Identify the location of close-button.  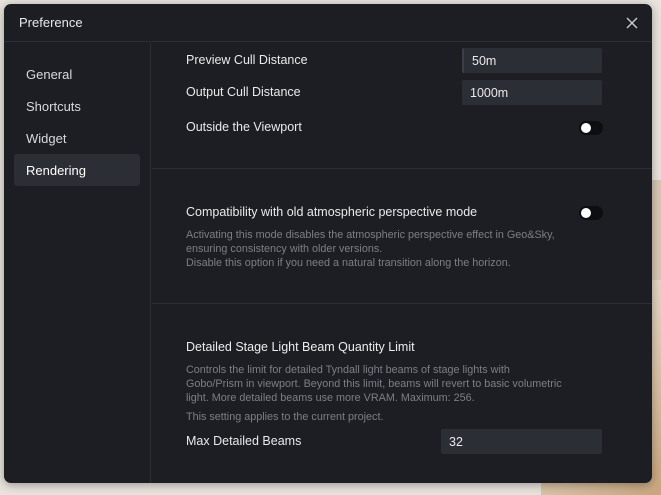
(632, 23).